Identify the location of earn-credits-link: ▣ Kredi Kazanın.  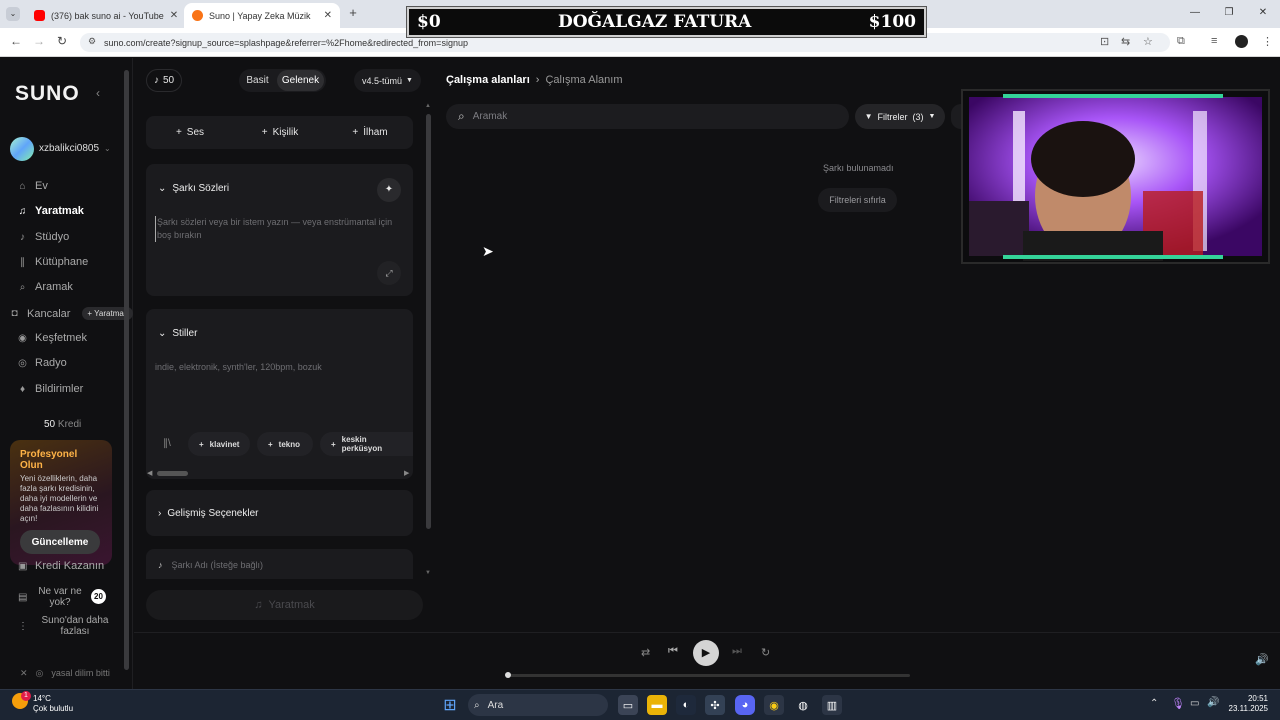
(61, 566).